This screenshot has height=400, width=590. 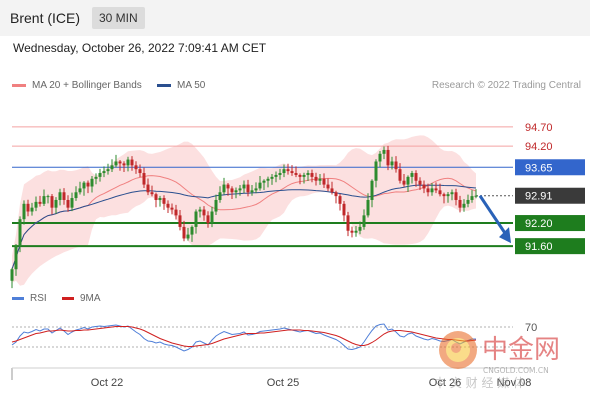 I want to click on level-label-0: 94.70, so click(x=539, y=128).